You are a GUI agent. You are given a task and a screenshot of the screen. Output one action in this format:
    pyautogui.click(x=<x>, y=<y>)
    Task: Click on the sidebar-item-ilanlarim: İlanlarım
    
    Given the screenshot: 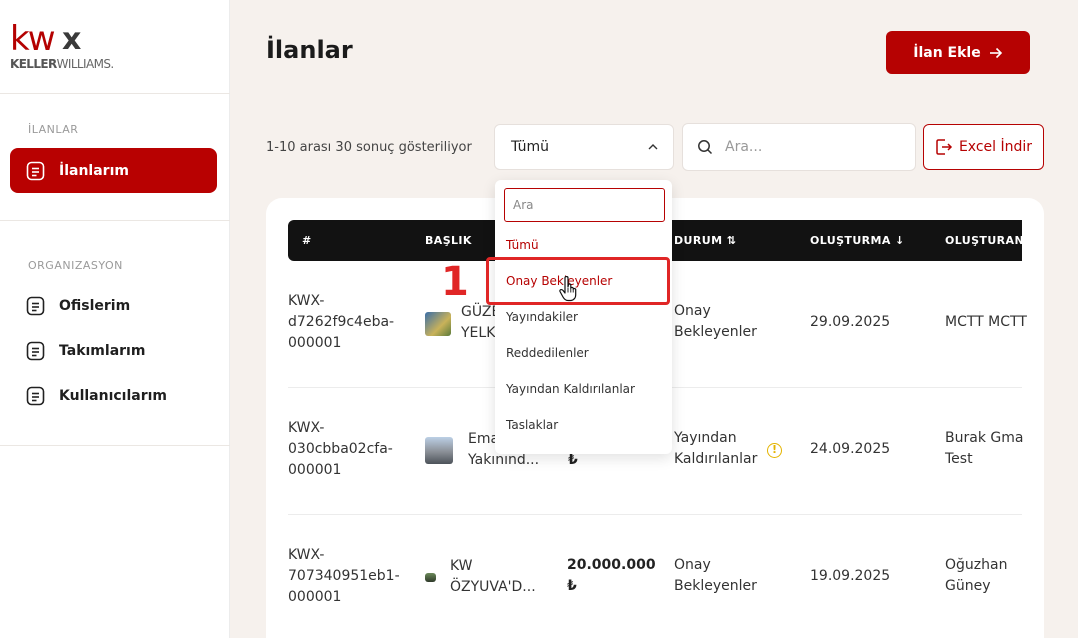 What is the action you would take?
    pyautogui.click(x=113, y=170)
    